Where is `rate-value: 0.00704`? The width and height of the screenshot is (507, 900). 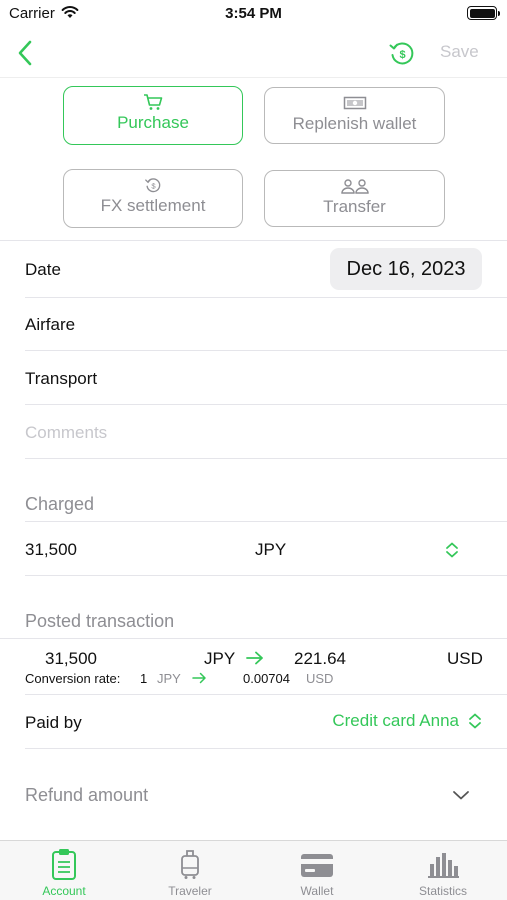
rate-value: 0.00704 is located at coordinates (266, 678).